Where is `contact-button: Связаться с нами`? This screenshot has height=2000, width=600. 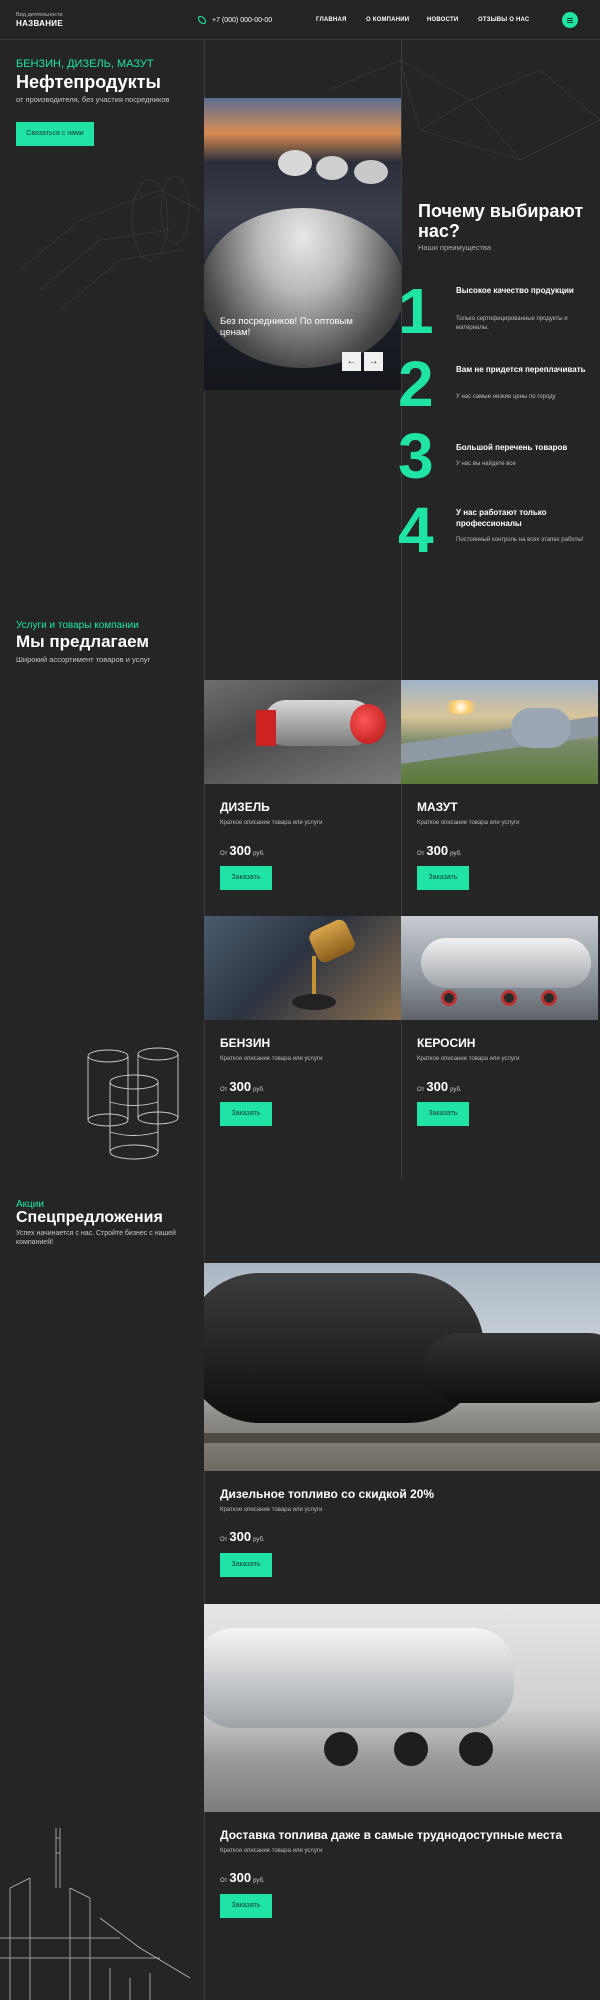
contact-button: Связаться с нами is located at coordinates (55, 134).